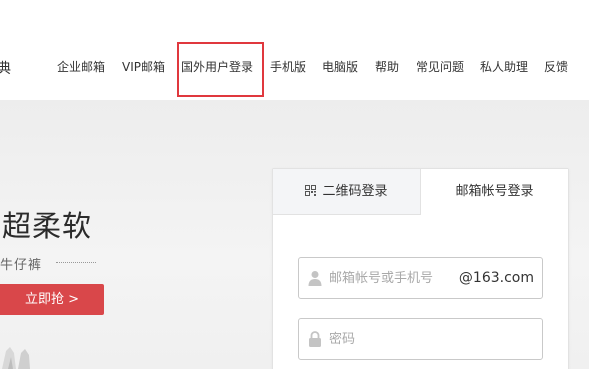 Image resolution: width=589 pixels, height=369 pixels. I want to click on account-field: @163.com, so click(420, 278).